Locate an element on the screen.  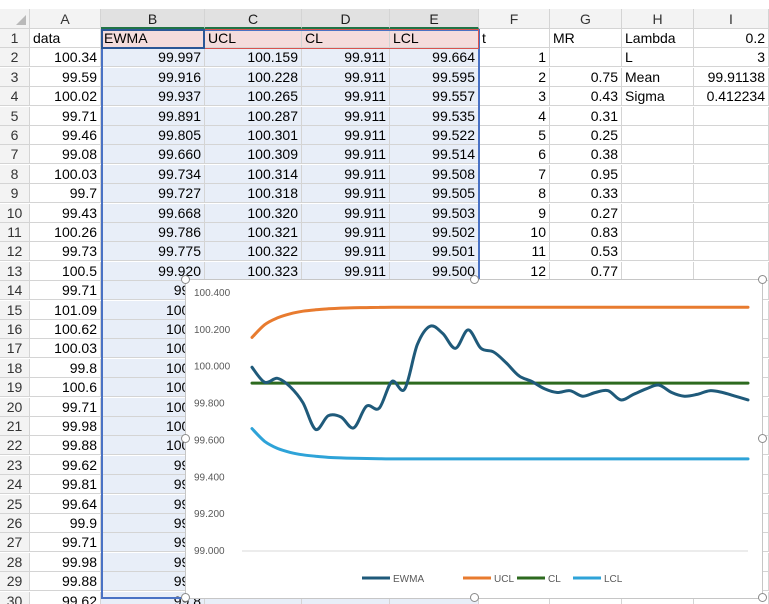
cell-h3: Mean is located at coordinates (658, 77).